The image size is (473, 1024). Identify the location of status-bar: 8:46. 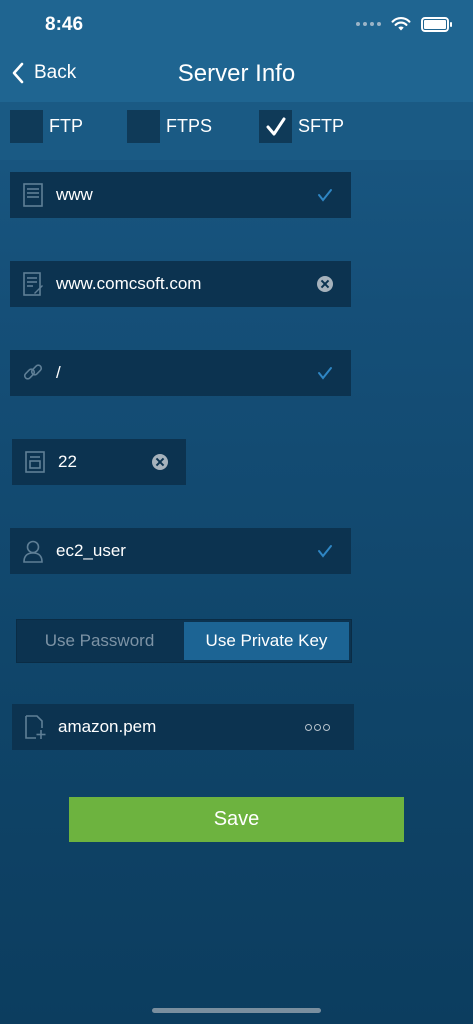
(236, 25).